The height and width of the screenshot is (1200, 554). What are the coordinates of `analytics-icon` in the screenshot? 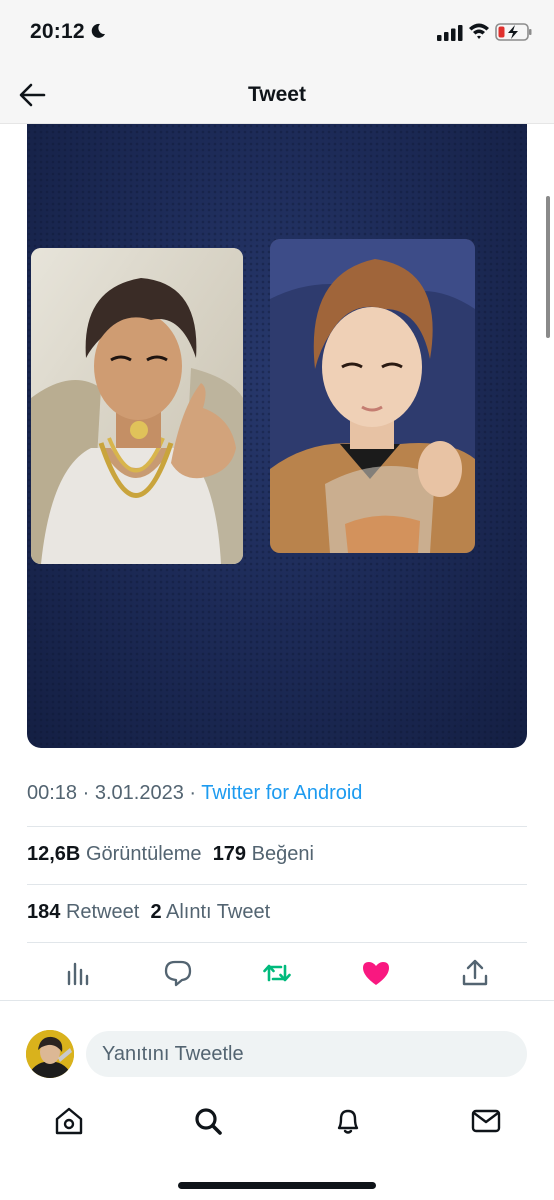 It's located at (79, 973).